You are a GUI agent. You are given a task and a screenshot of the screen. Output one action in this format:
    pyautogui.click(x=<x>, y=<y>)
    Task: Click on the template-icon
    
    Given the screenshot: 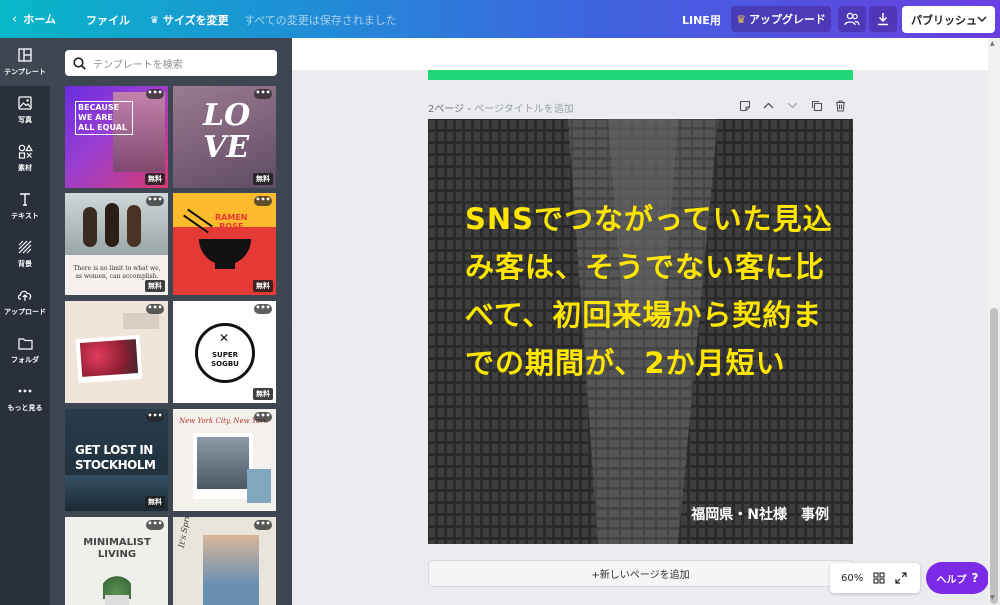 What is the action you would take?
    pyautogui.click(x=25, y=55)
    